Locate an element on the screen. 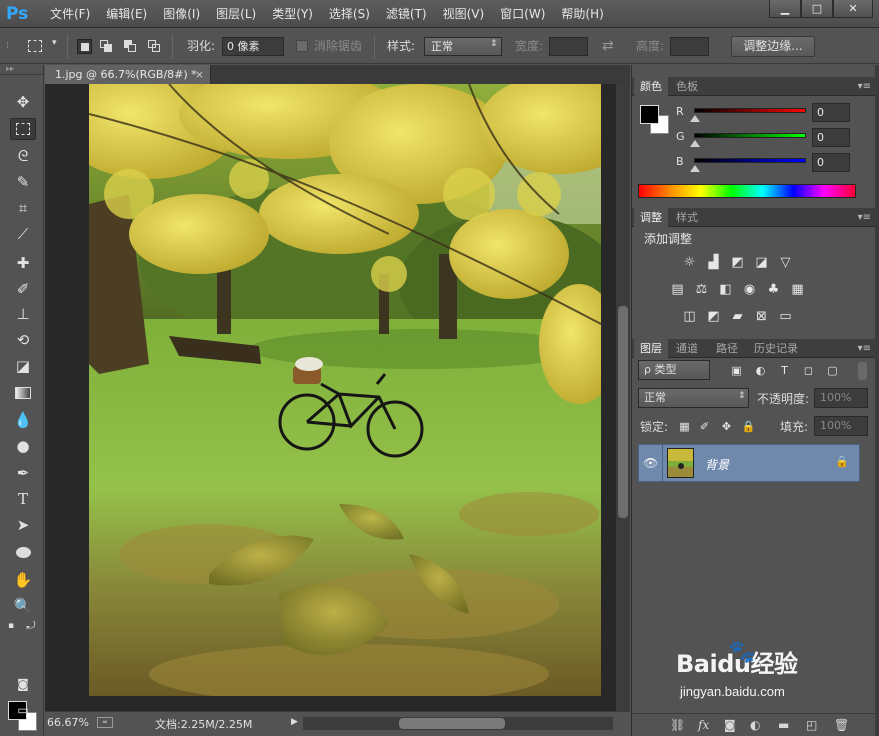 This screenshot has width=879, height=736. channel-mixer-icon: ♣ is located at coordinates (773, 289).